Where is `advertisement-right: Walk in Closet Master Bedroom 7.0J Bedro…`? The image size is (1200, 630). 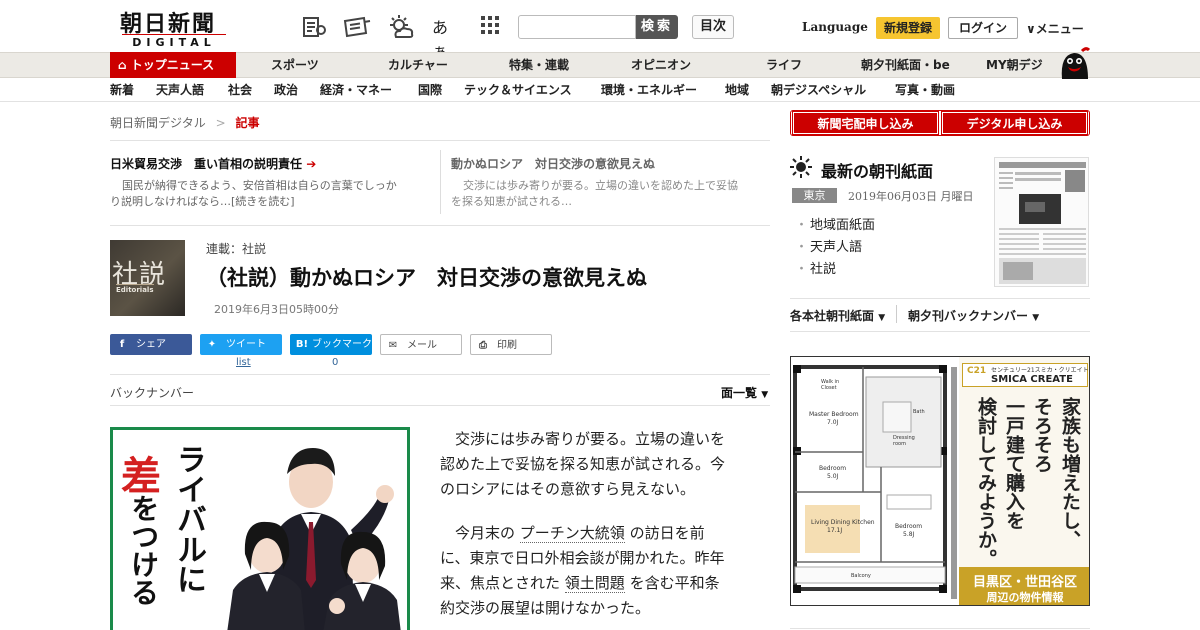
advertisement-right: Walk in Closet Master Bedroom 7.0J Bedro… is located at coordinates (940, 481).